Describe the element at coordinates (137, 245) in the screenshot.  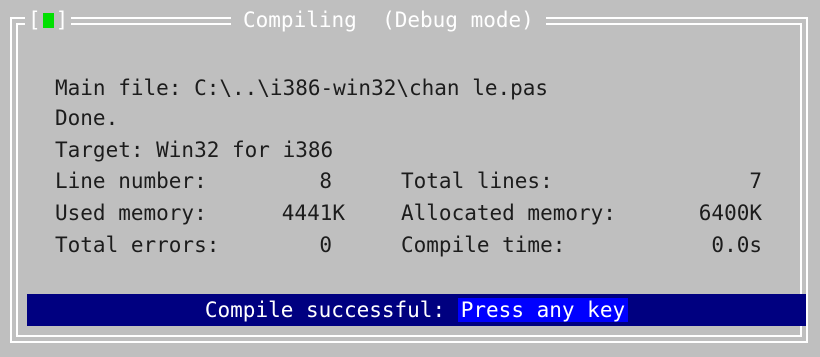
I see `total-errors-label: Total errors:` at that location.